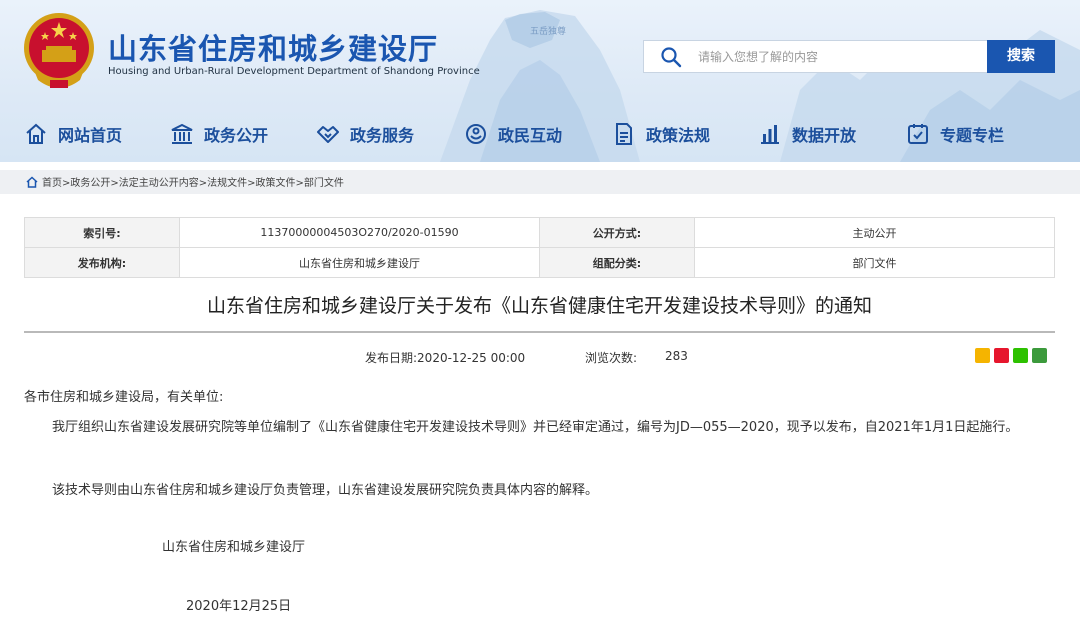 This screenshot has height=630, width=1080. I want to click on main-nav: 网站首页 政务公开 政务服务 政民互动 政策法规 数据开放 专题专栏, so click(540, 134).